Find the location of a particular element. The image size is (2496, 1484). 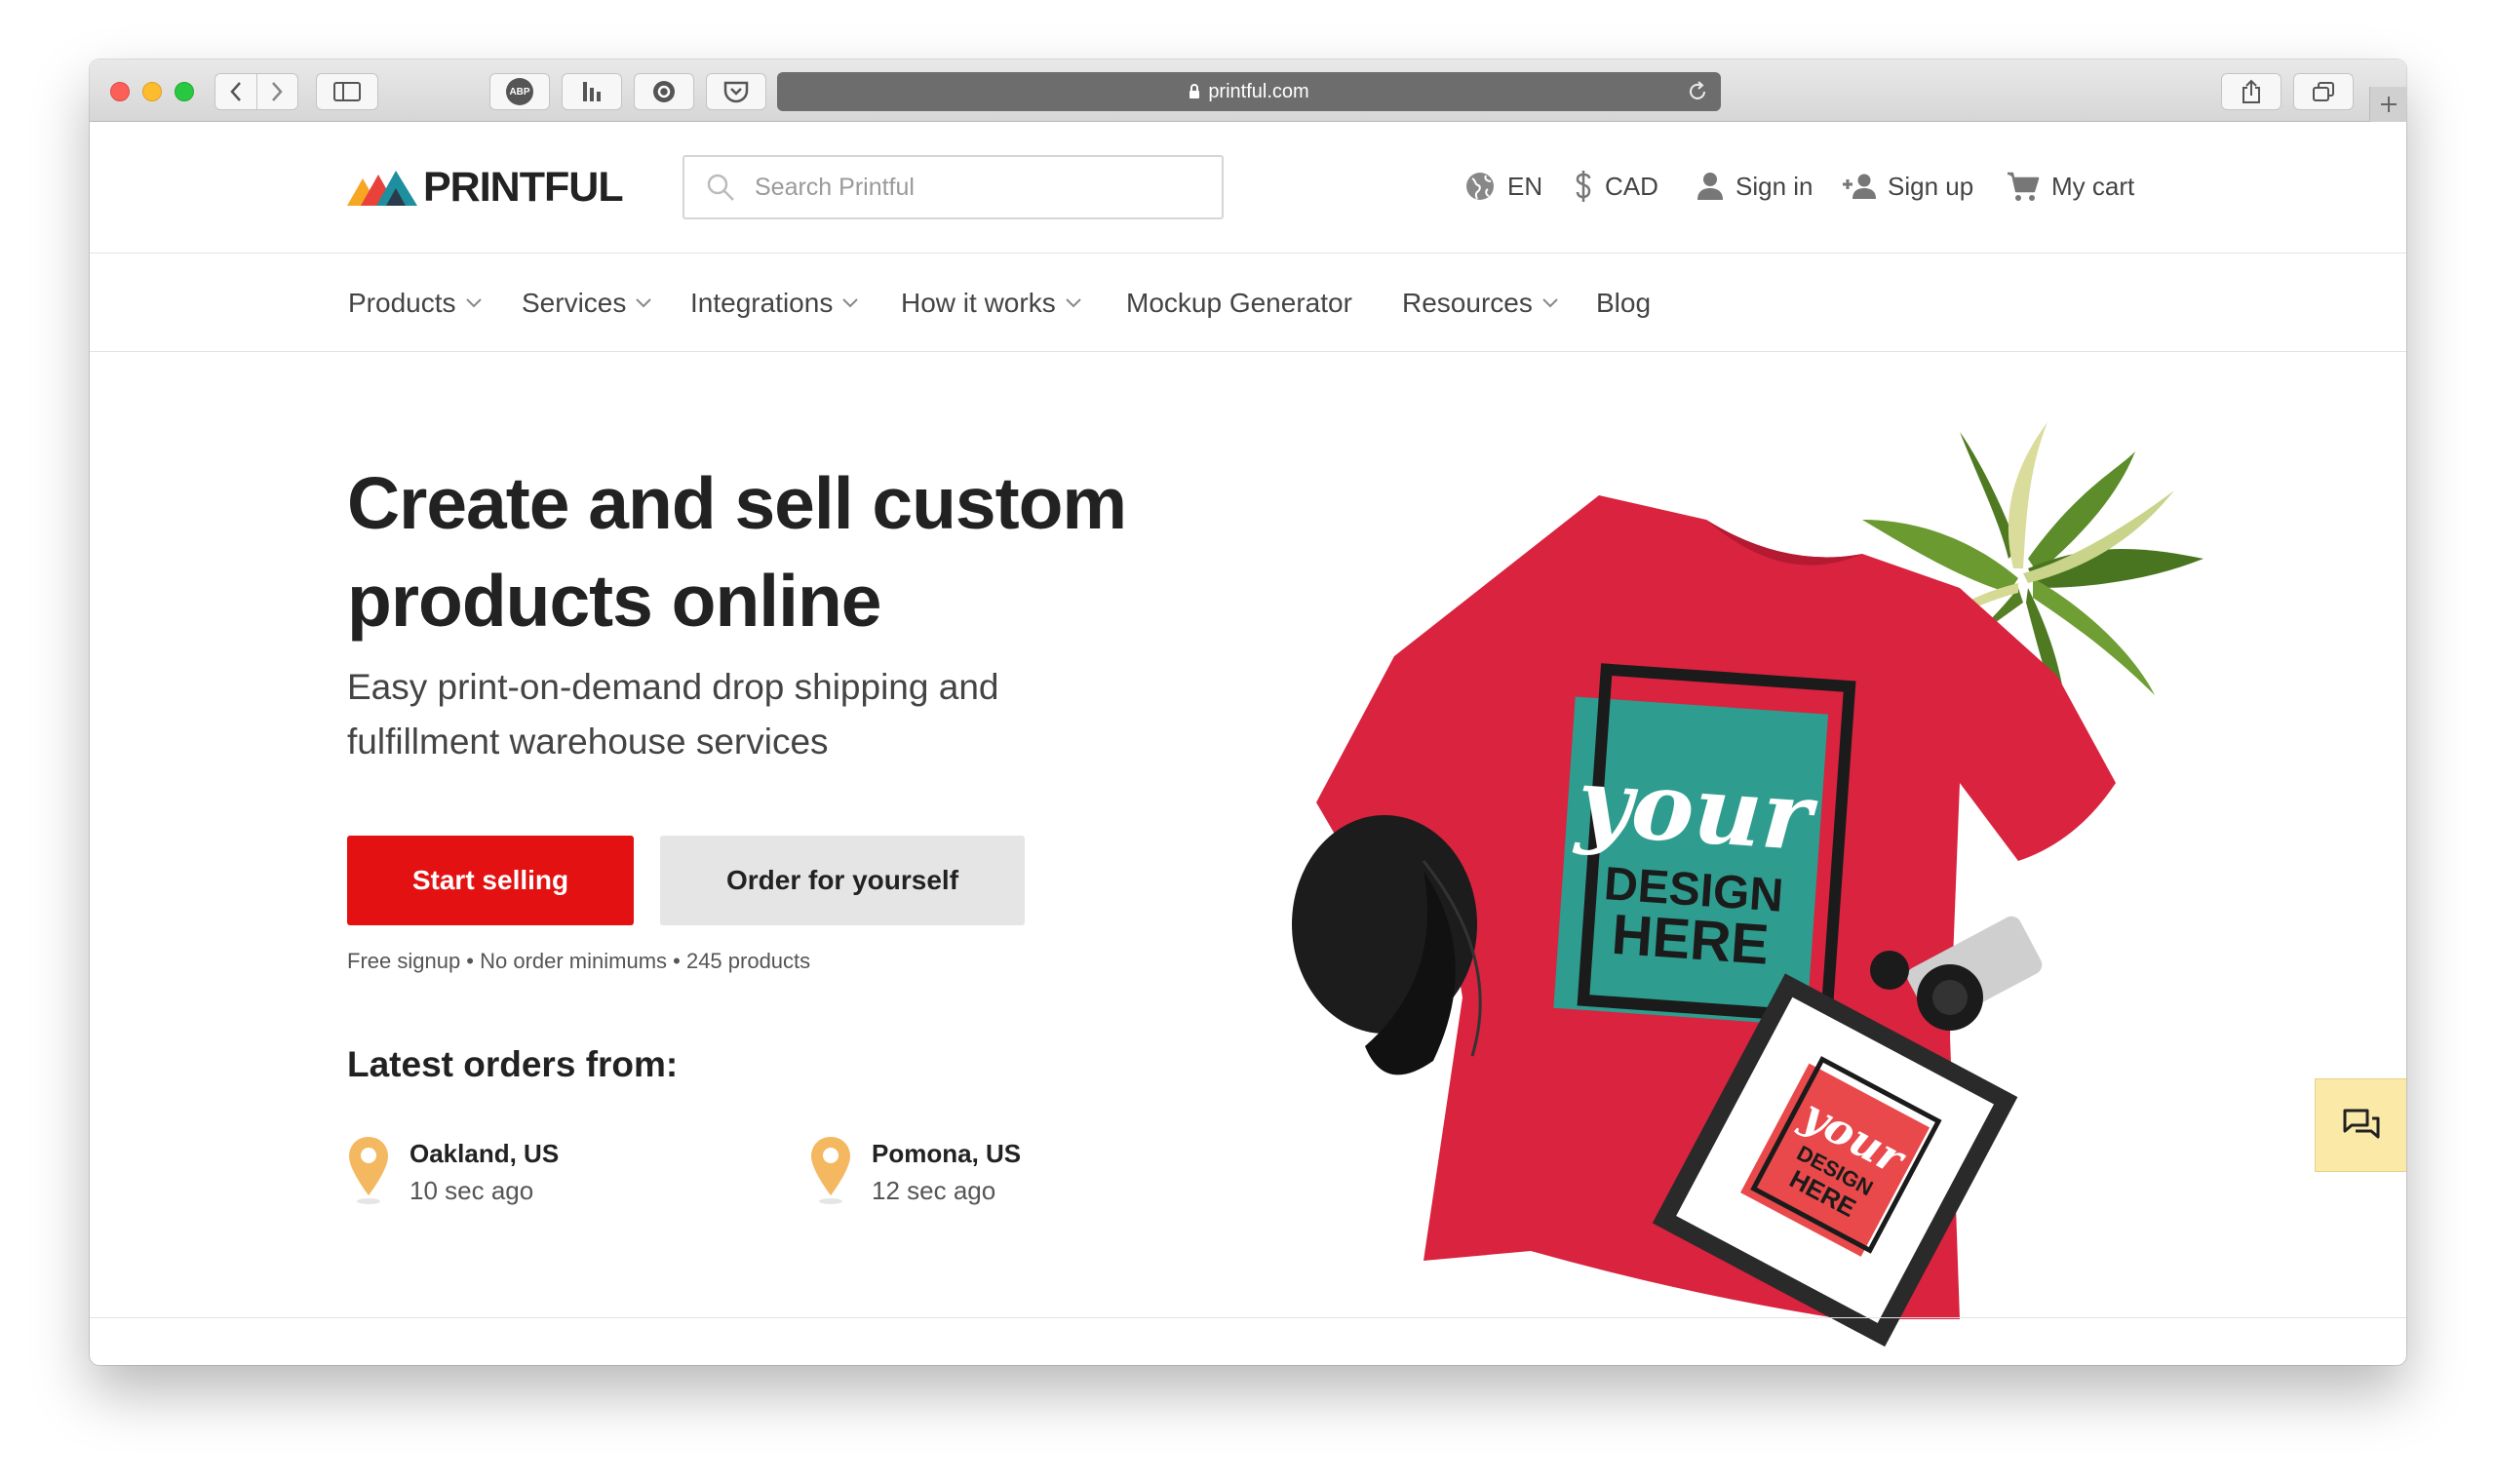

grammarly-icon is located at coordinates (664, 91).